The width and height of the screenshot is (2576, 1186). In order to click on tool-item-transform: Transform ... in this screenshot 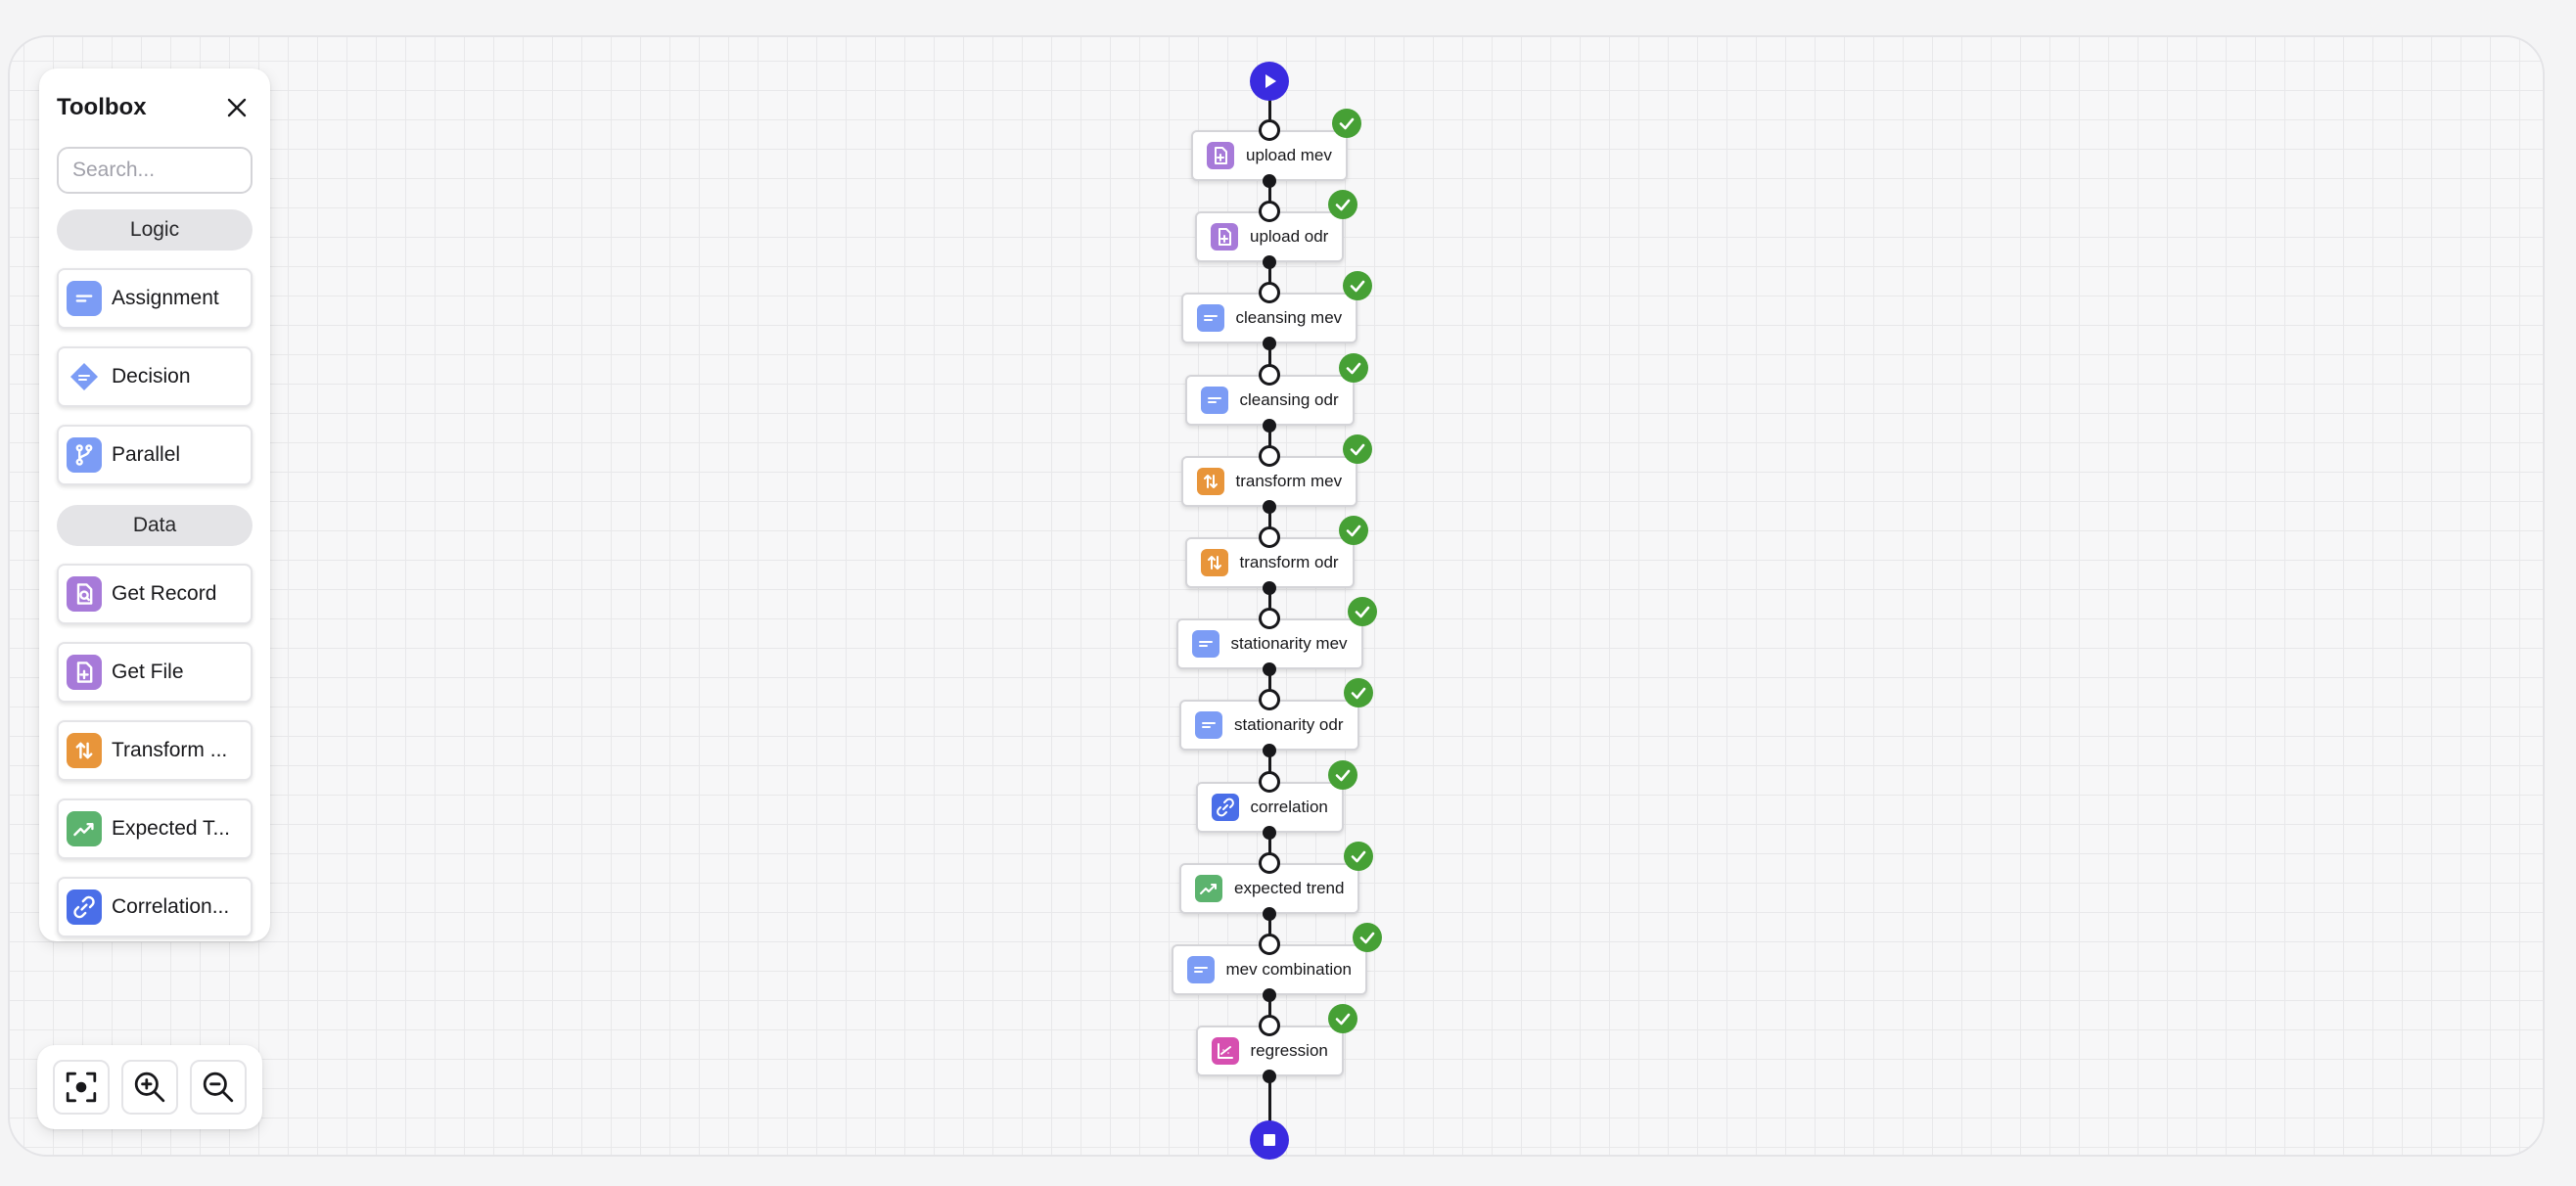, I will do `click(155, 750)`.